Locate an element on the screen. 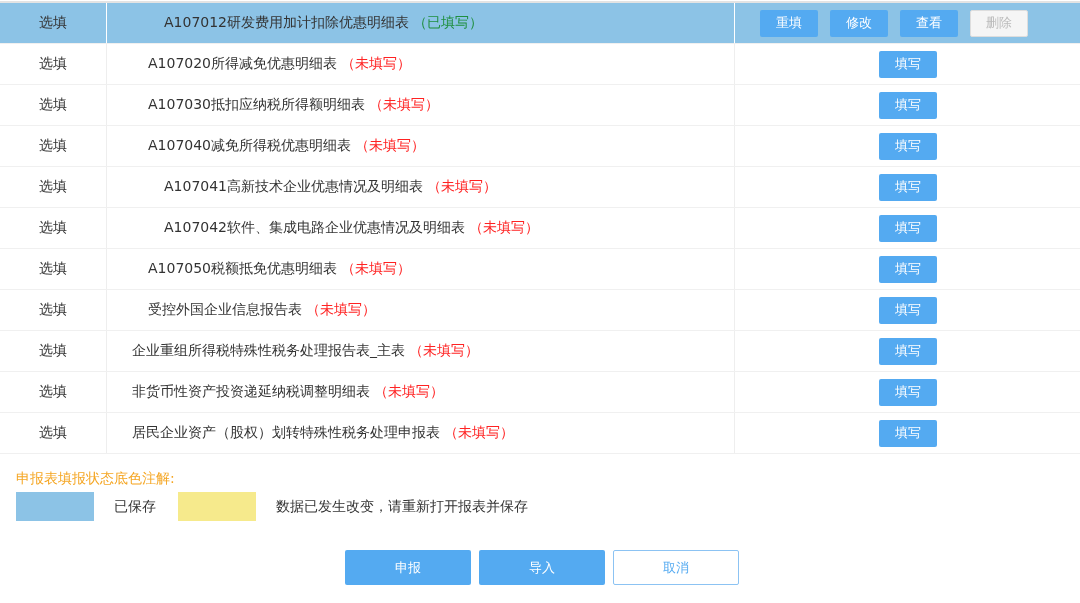 The image size is (1080, 603). form-name: A107012研发费用加计扣除优惠明细表 is located at coordinates (287, 23).